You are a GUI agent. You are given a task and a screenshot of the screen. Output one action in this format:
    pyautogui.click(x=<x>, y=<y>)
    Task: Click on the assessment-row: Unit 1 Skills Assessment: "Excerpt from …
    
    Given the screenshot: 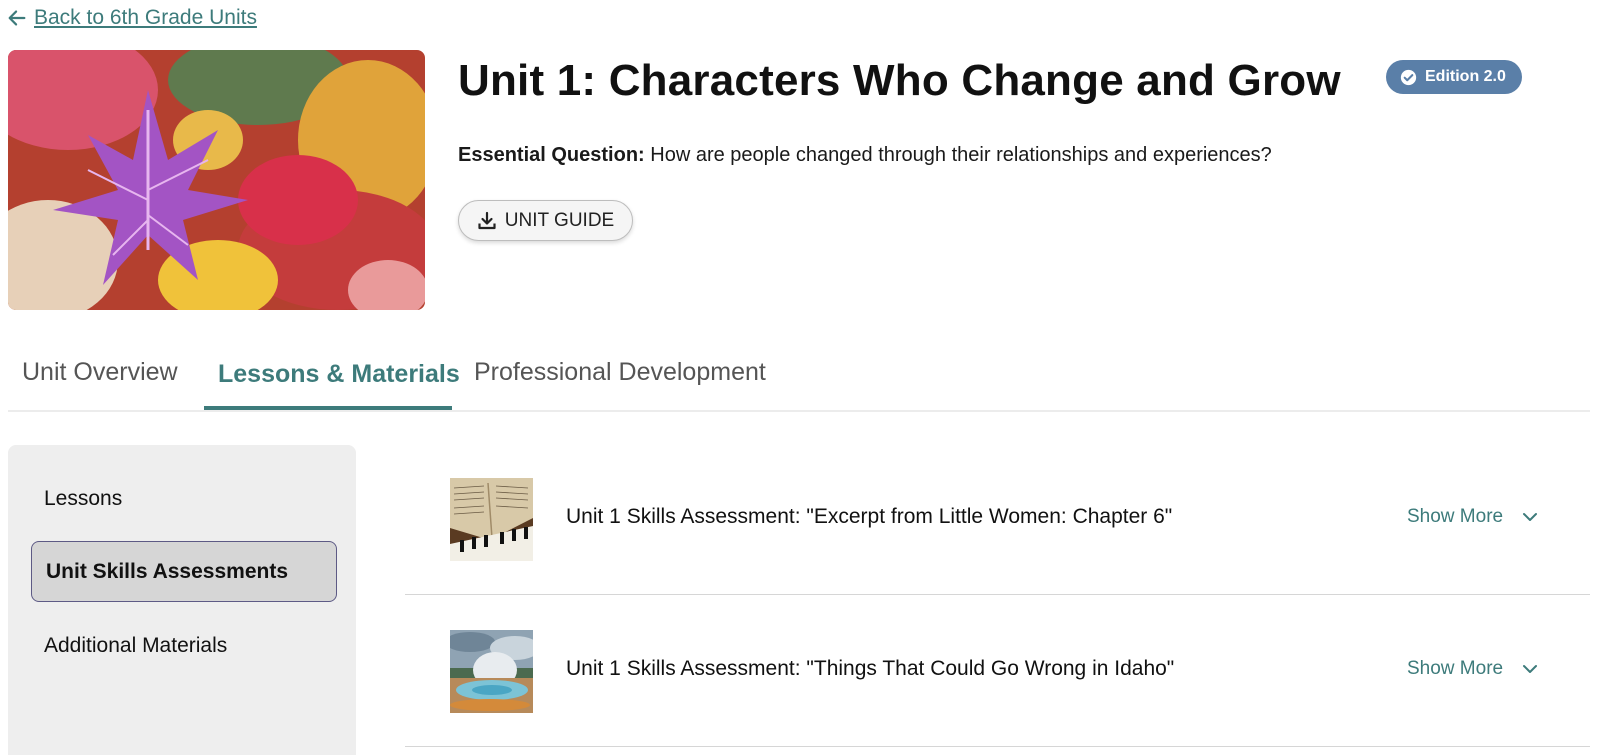 What is the action you would take?
    pyautogui.click(x=997, y=519)
    